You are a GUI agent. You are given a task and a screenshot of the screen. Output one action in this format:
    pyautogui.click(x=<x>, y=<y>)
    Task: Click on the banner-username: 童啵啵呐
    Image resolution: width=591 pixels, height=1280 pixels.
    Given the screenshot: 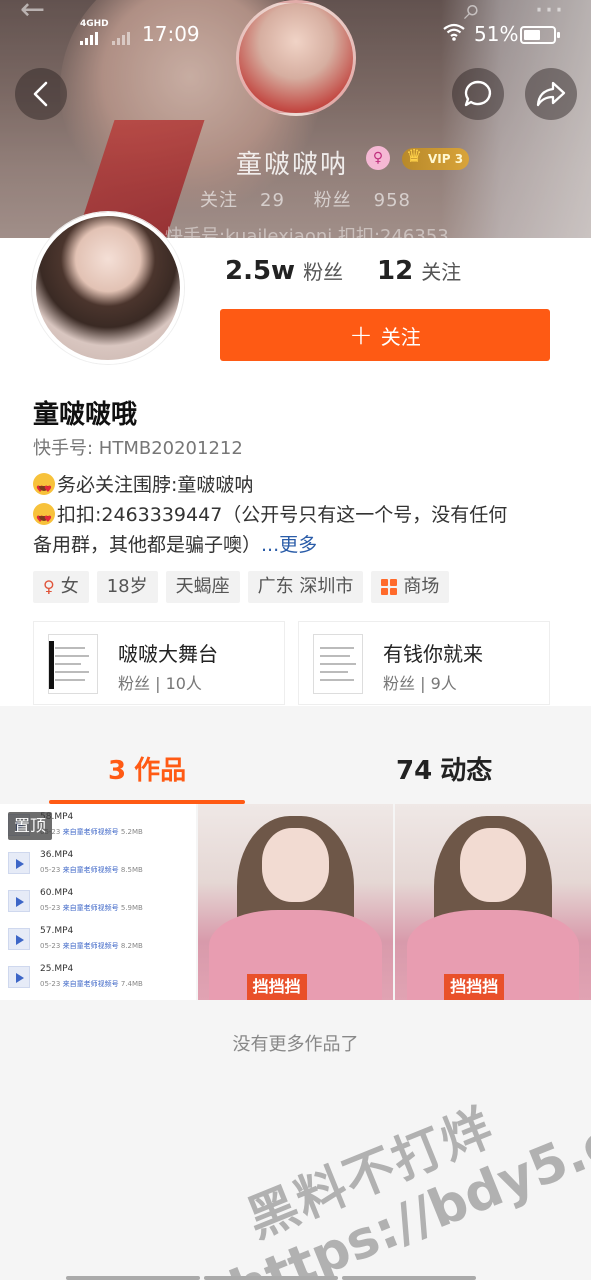 What is the action you would take?
    pyautogui.click(x=292, y=165)
    